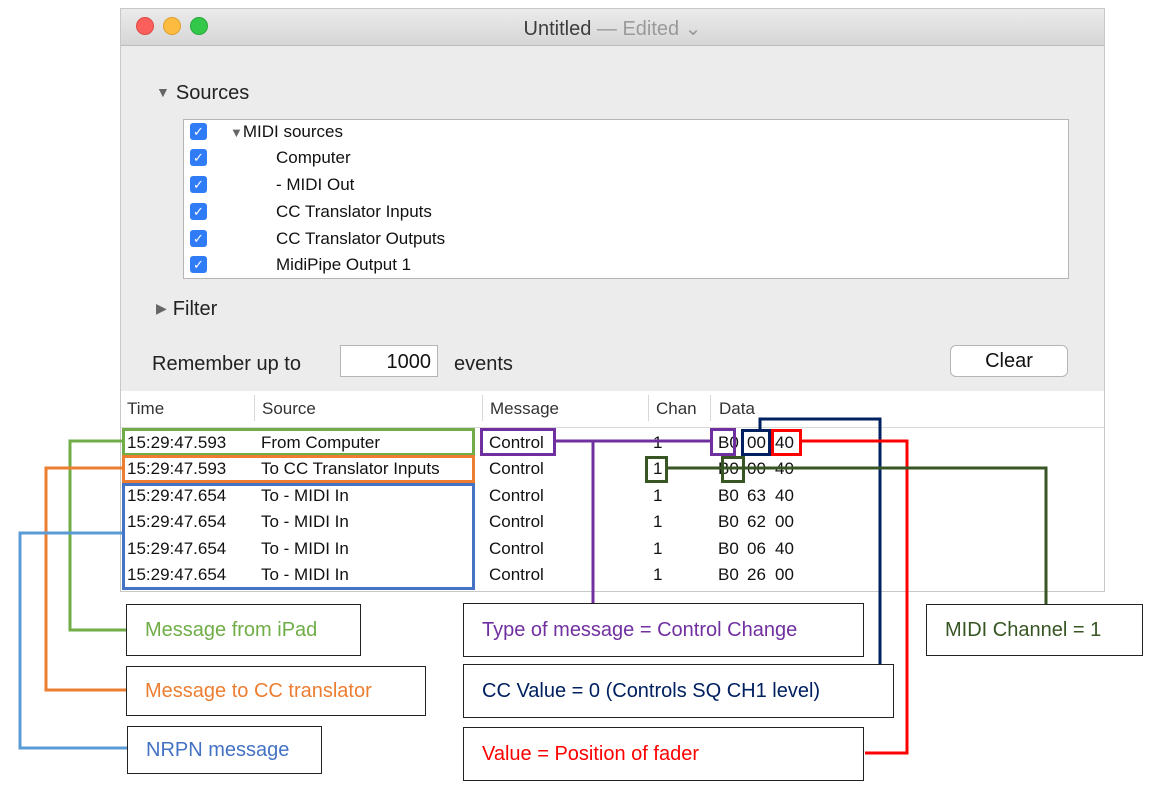 This screenshot has height=795, width=1166. What do you see at coordinates (298, 469) in the screenshot?
I see `highlight-to-cc-row` at bounding box center [298, 469].